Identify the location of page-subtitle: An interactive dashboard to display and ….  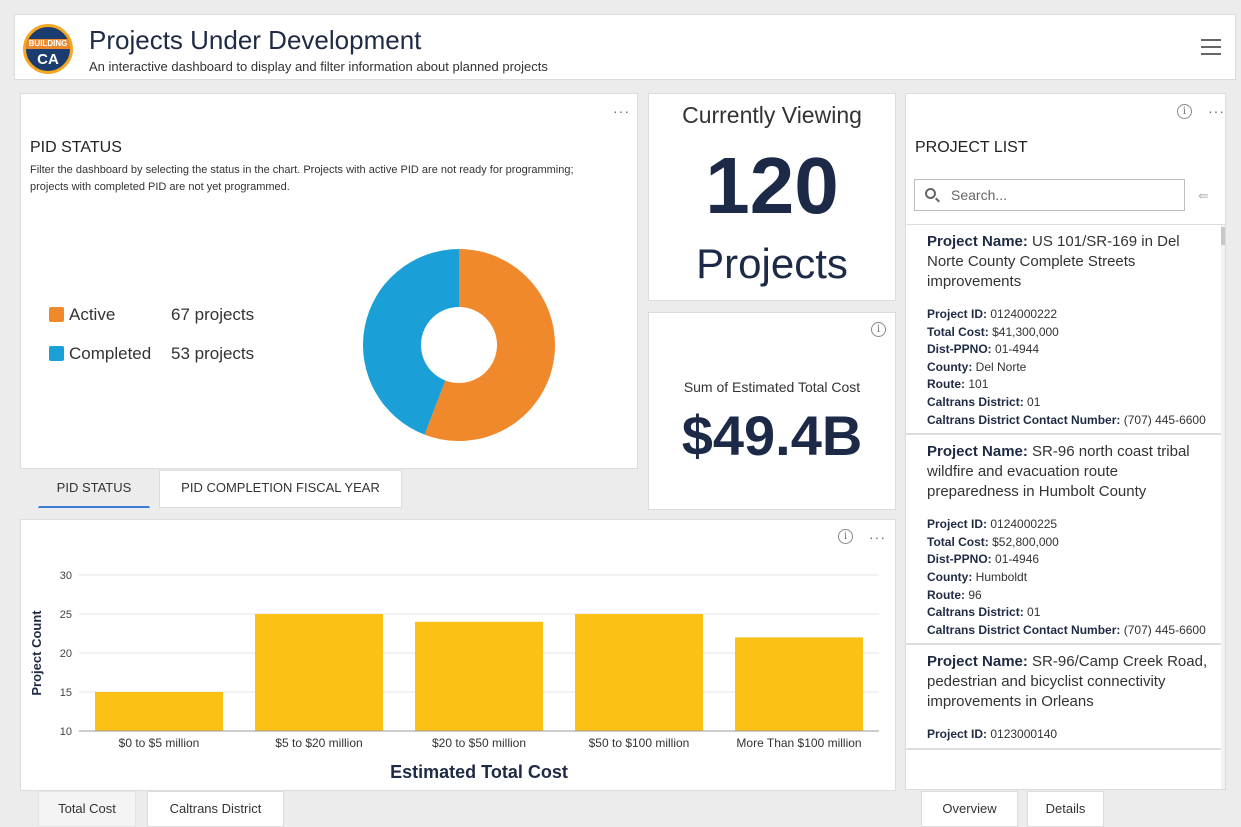
(318, 66).